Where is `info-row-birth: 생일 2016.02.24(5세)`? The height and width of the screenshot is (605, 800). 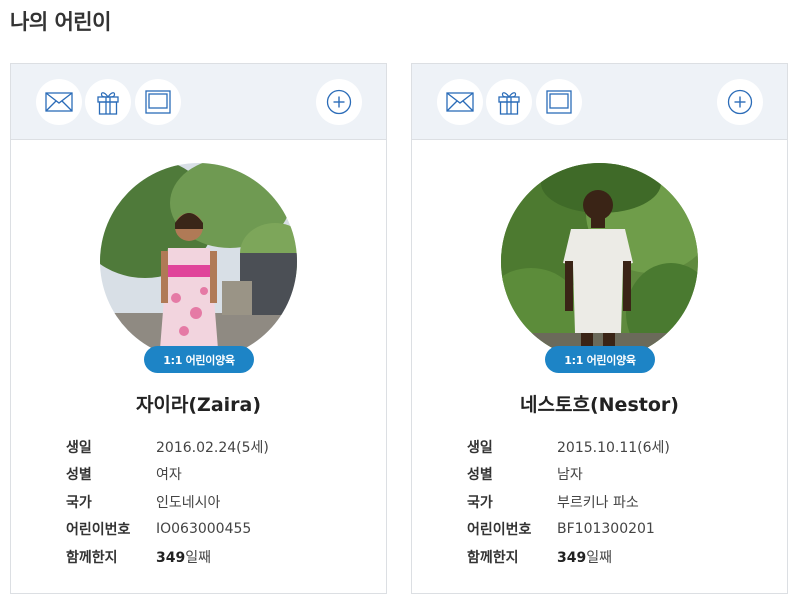 info-row-birth: 생일 2016.02.24(5세) is located at coordinates (216, 447).